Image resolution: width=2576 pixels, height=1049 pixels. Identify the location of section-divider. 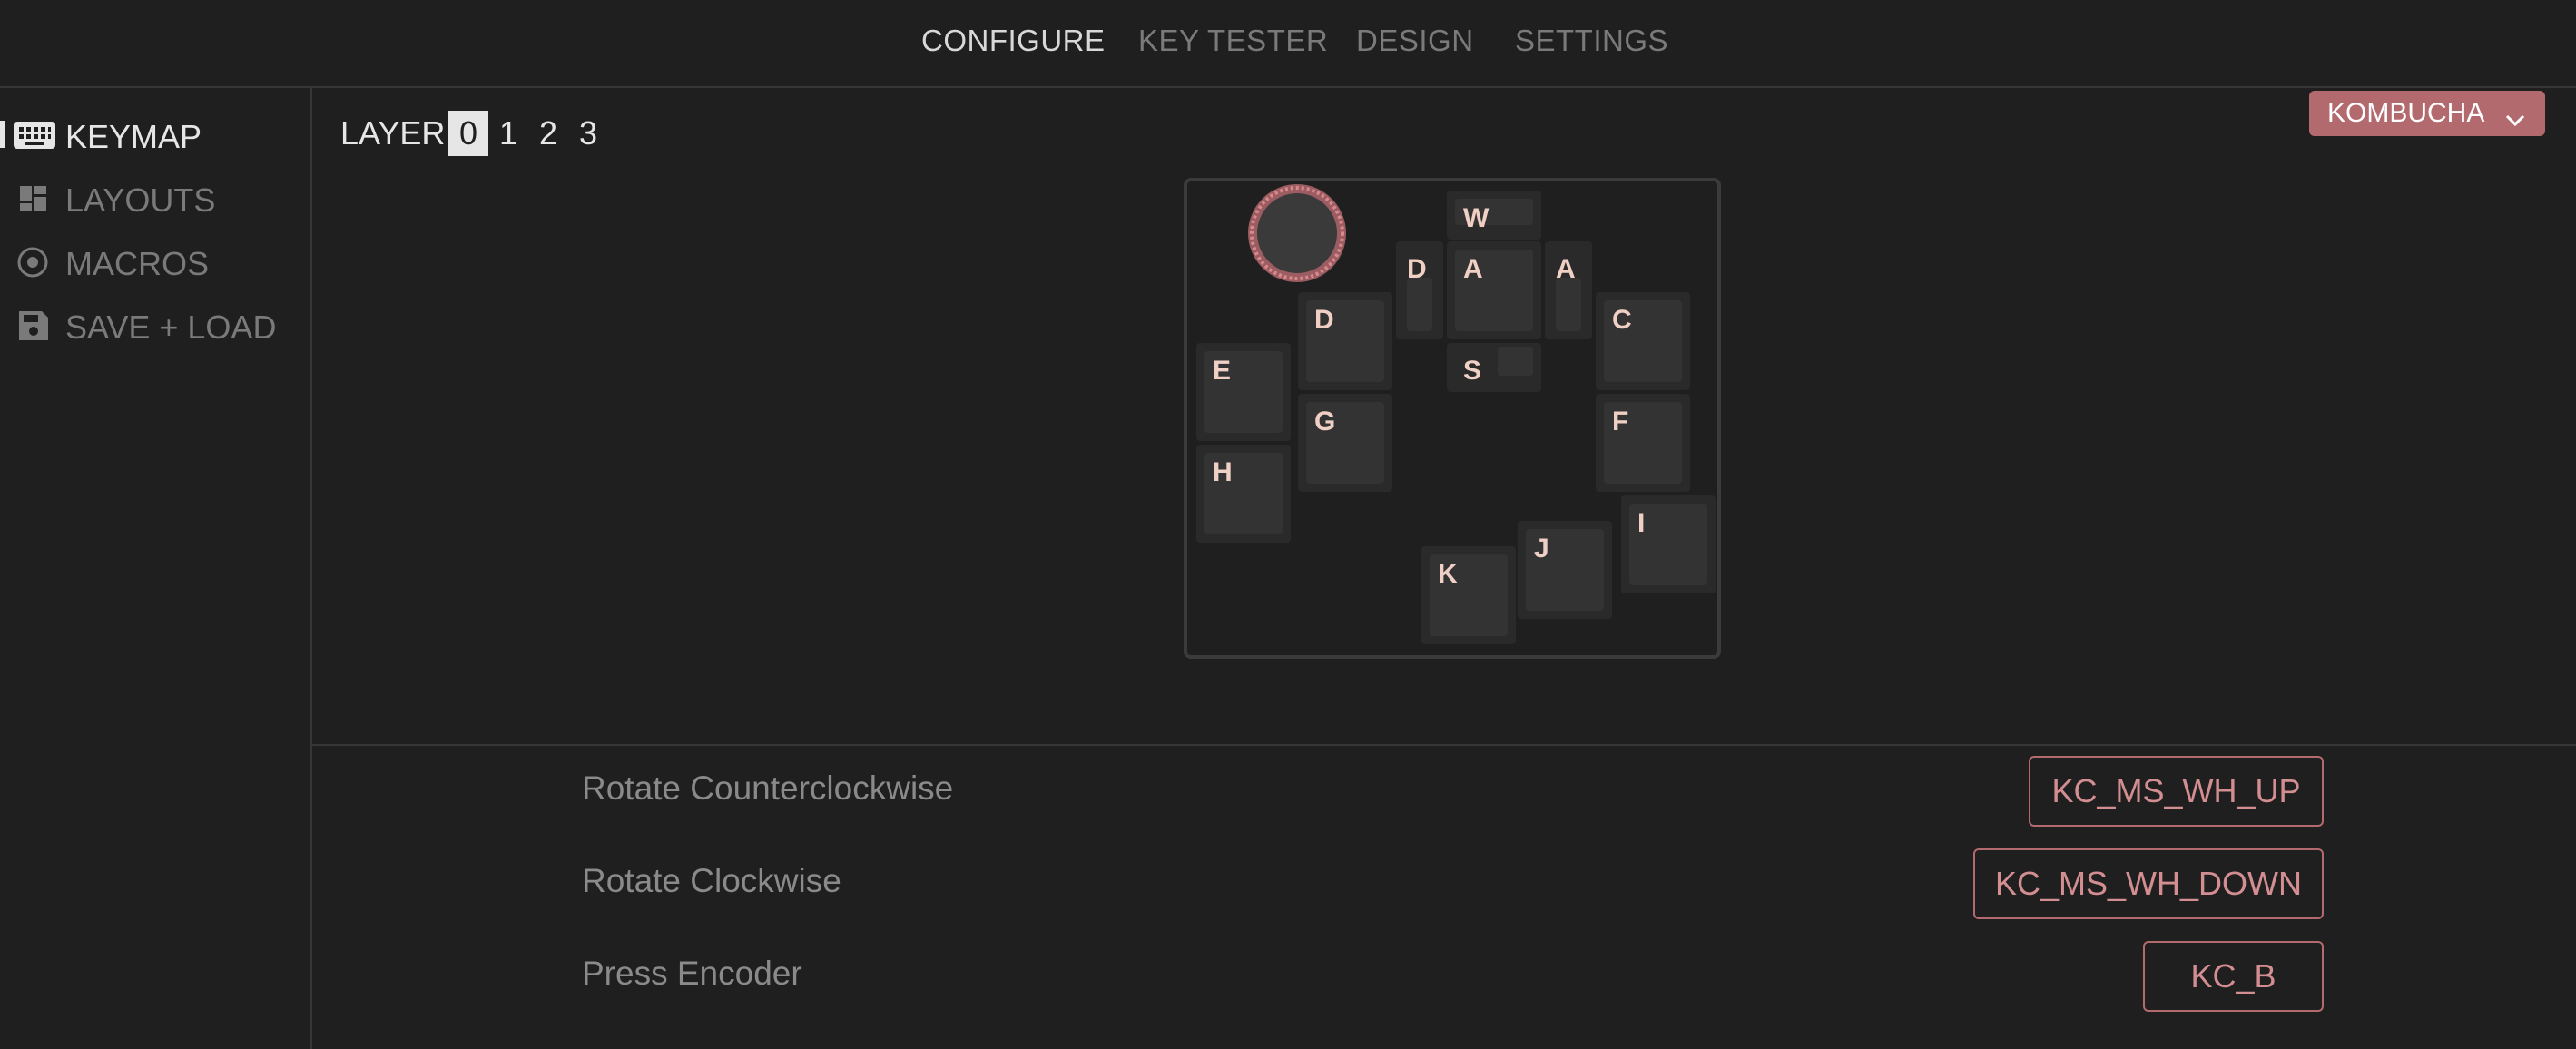
(1444, 745).